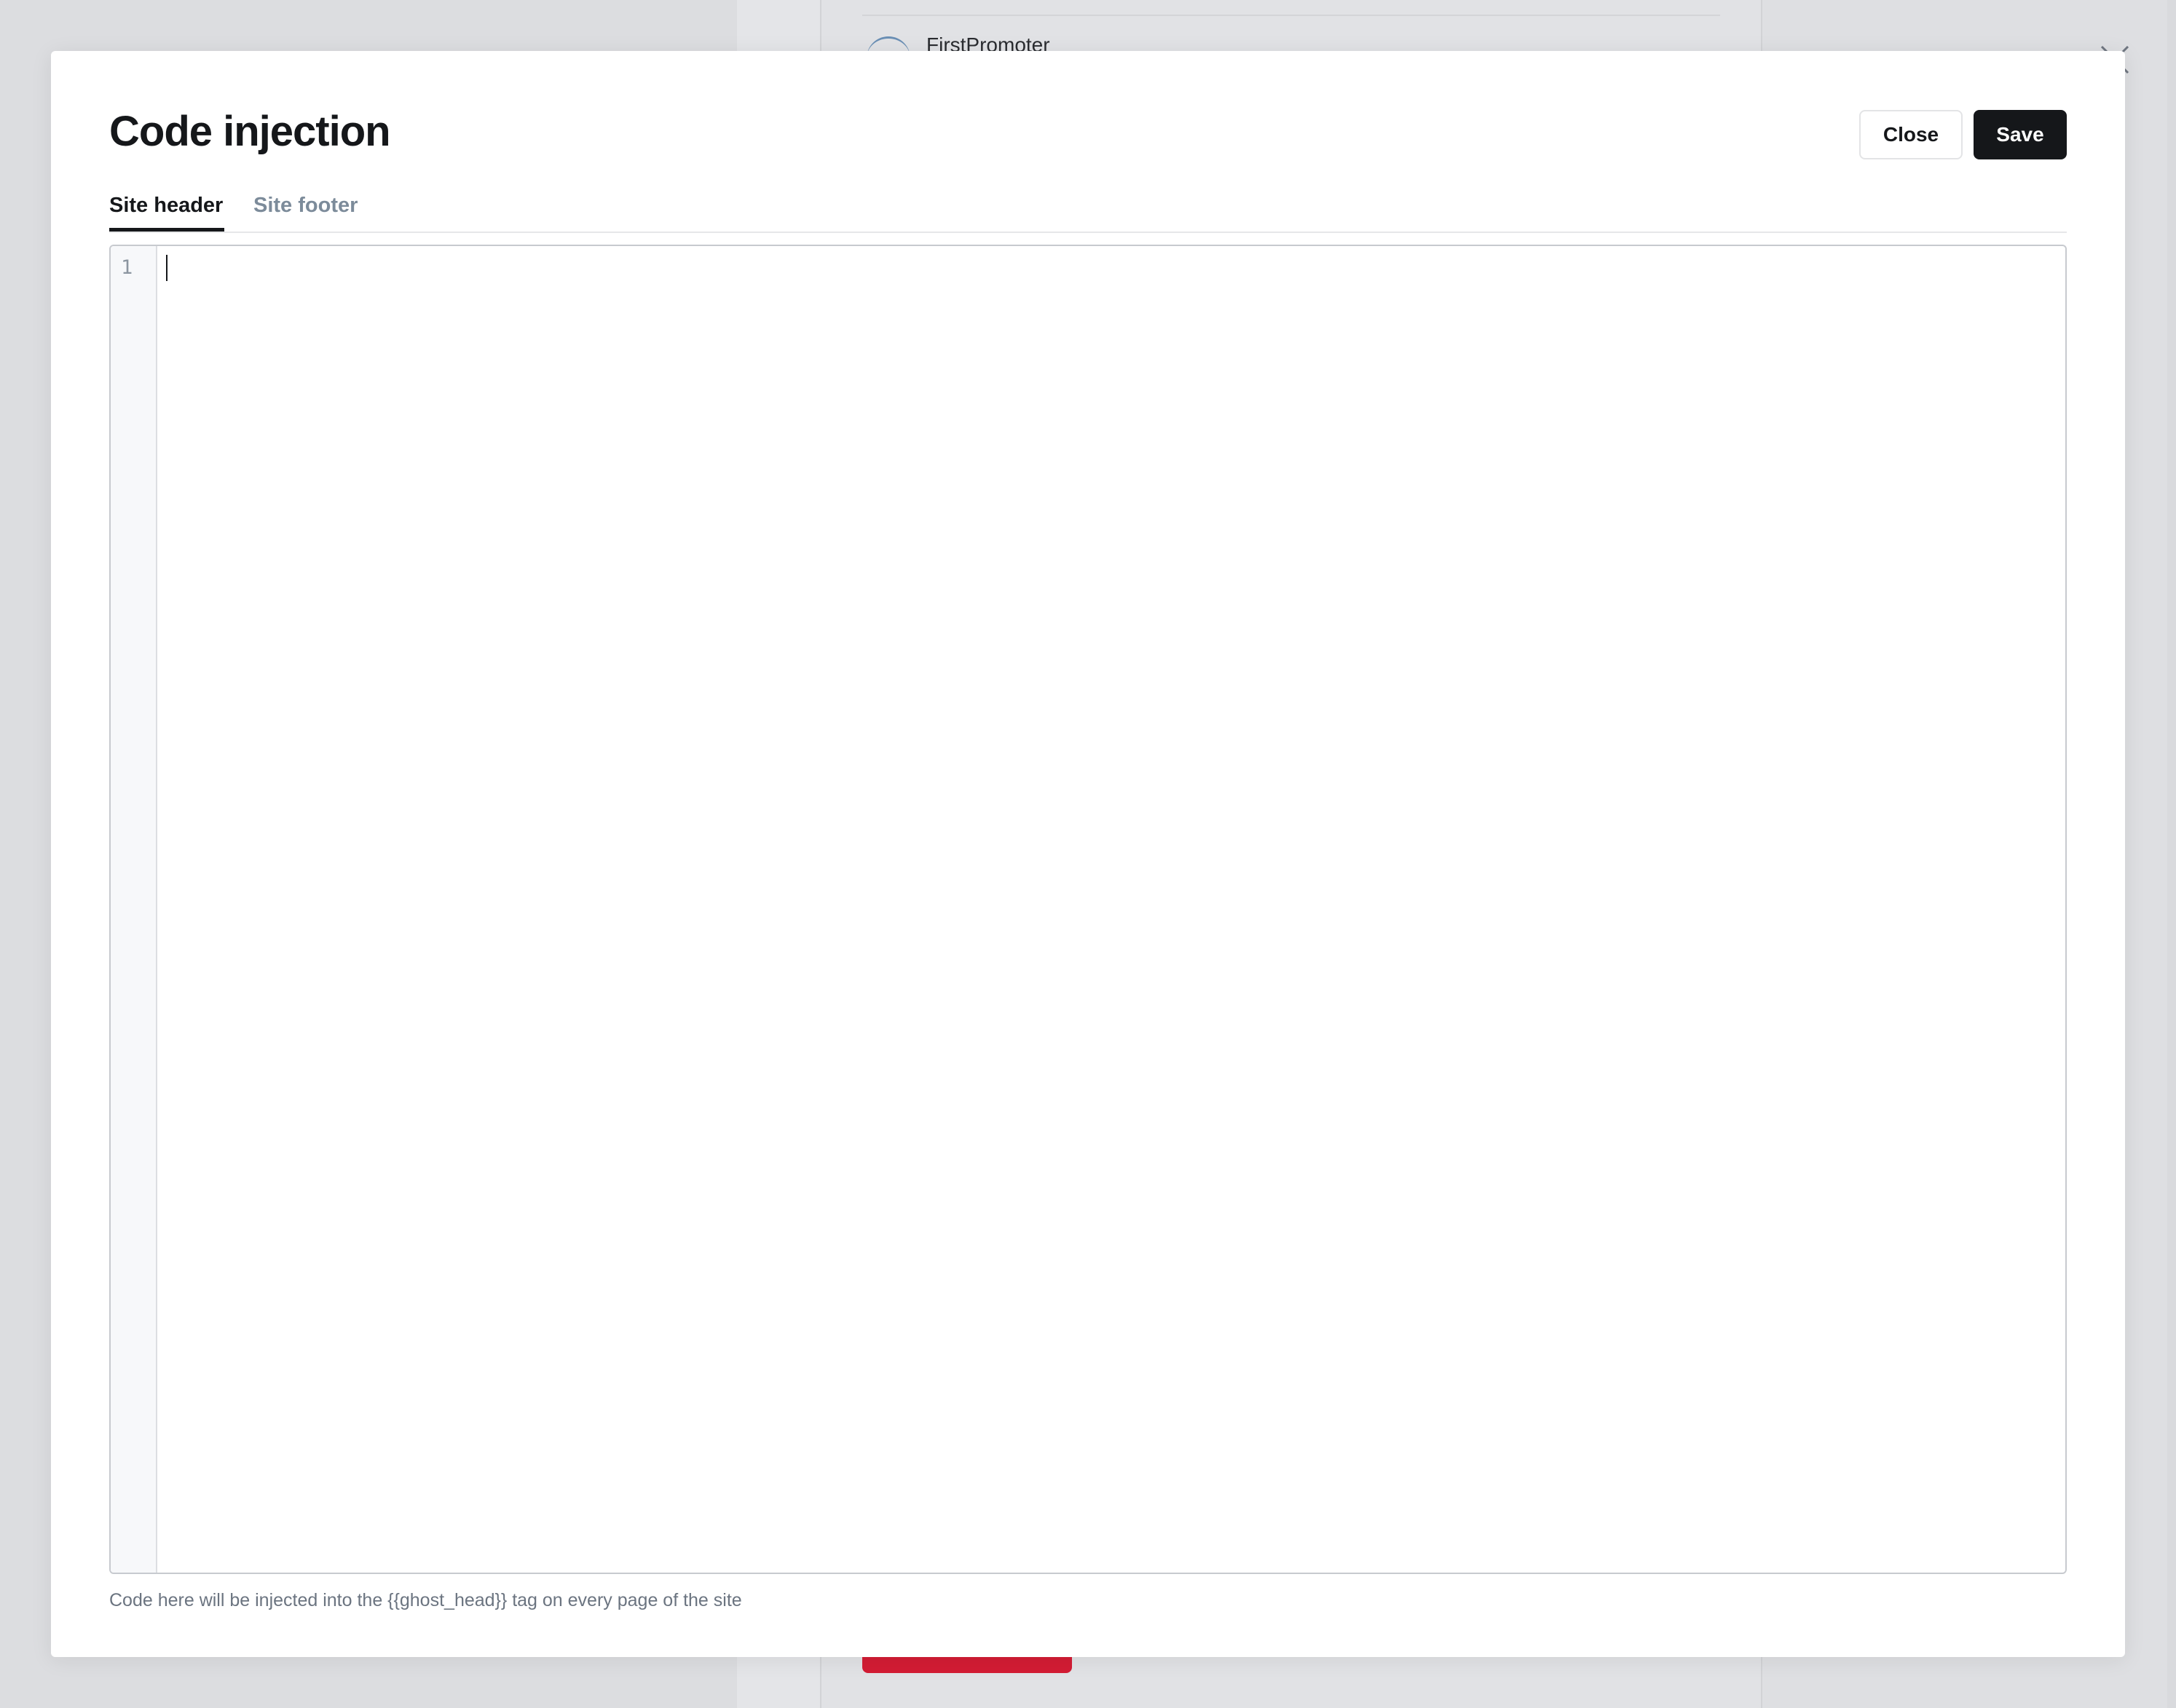 The height and width of the screenshot is (1708, 2176). Describe the element at coordinates (1088, 212) in the screenshot. I see `tab-bar: Site header Site footer` at that location.